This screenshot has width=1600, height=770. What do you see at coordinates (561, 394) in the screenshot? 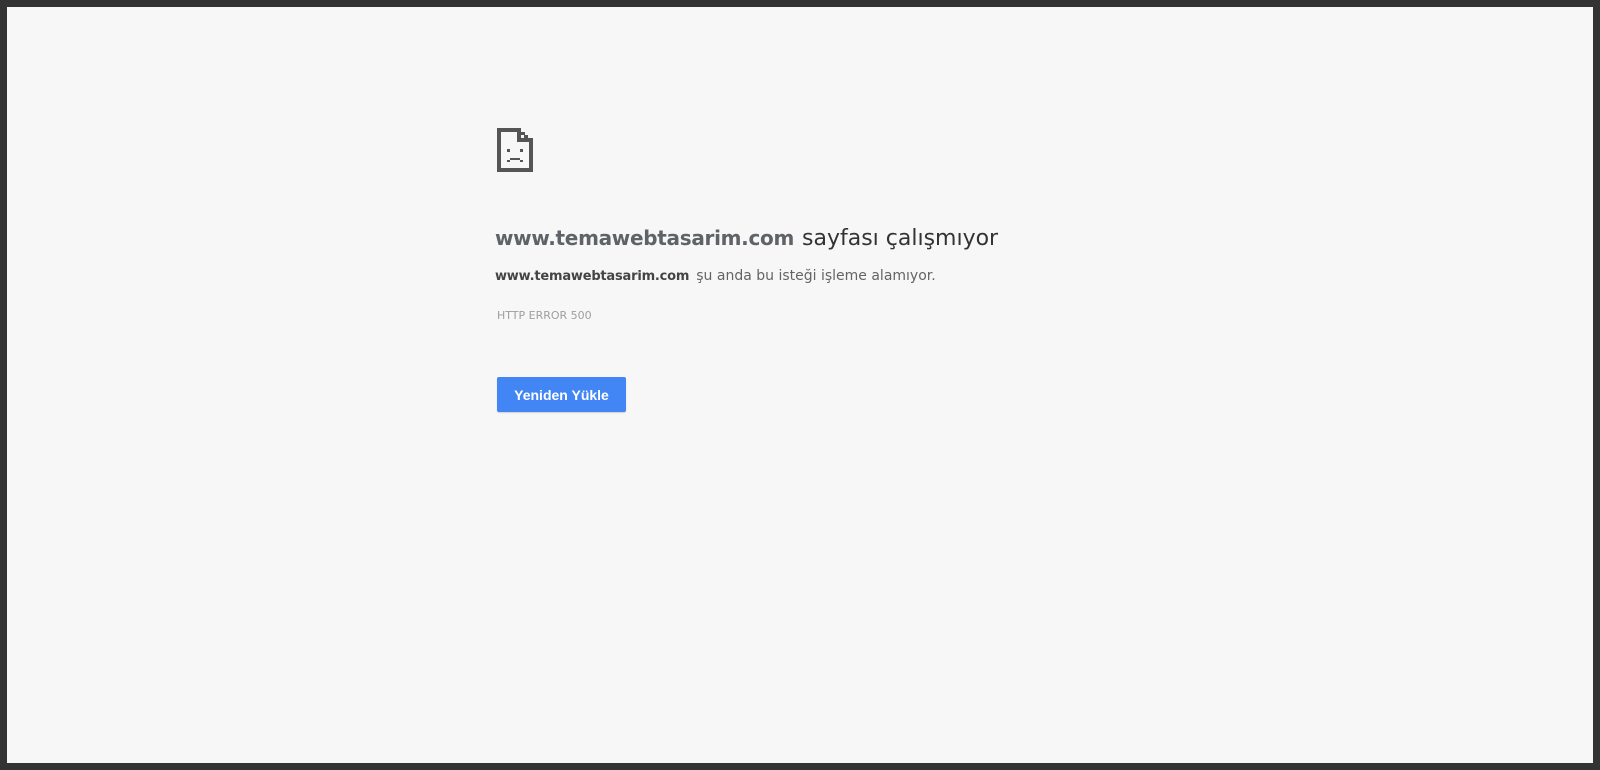
I see `reload-button: Yeniden Yükle` at bounding box center [561, 394].